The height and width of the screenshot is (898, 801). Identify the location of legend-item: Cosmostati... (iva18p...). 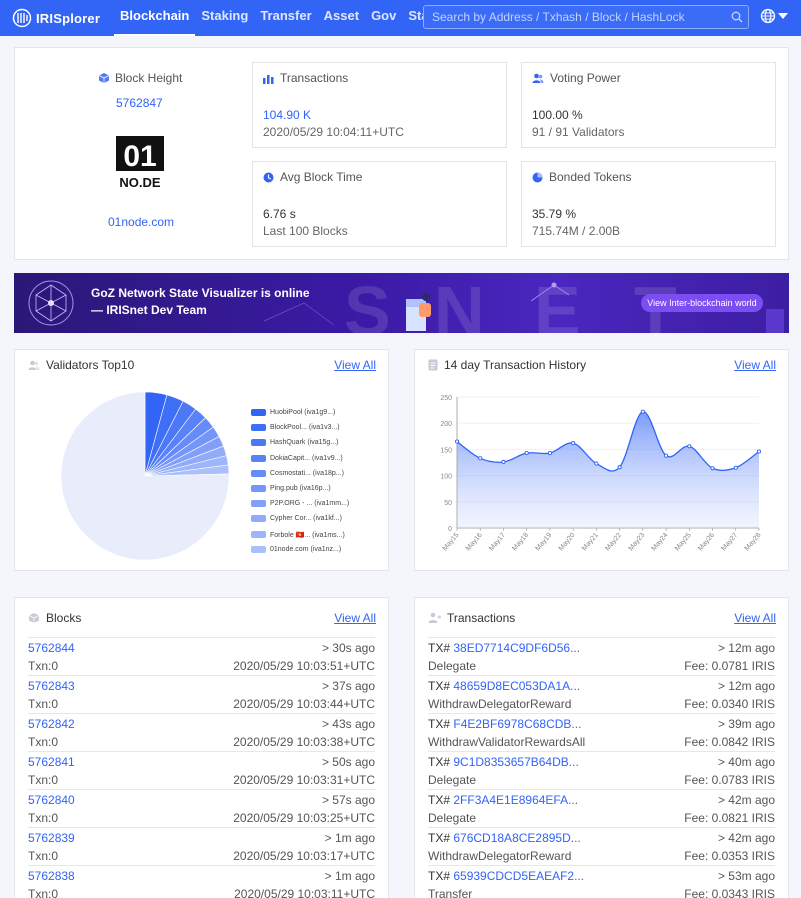
(297, 473).